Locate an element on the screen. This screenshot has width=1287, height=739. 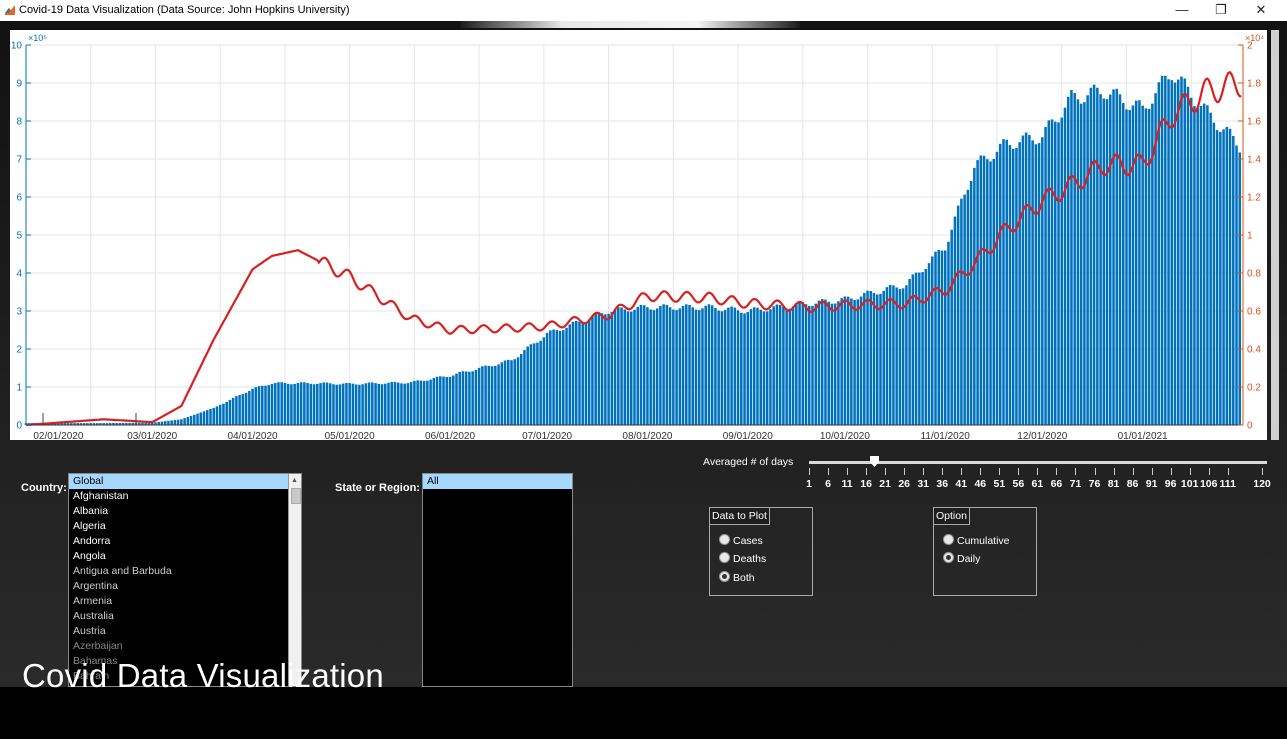
x-tick-label: 01/01/2021 is located at coordinates (1143, 435).